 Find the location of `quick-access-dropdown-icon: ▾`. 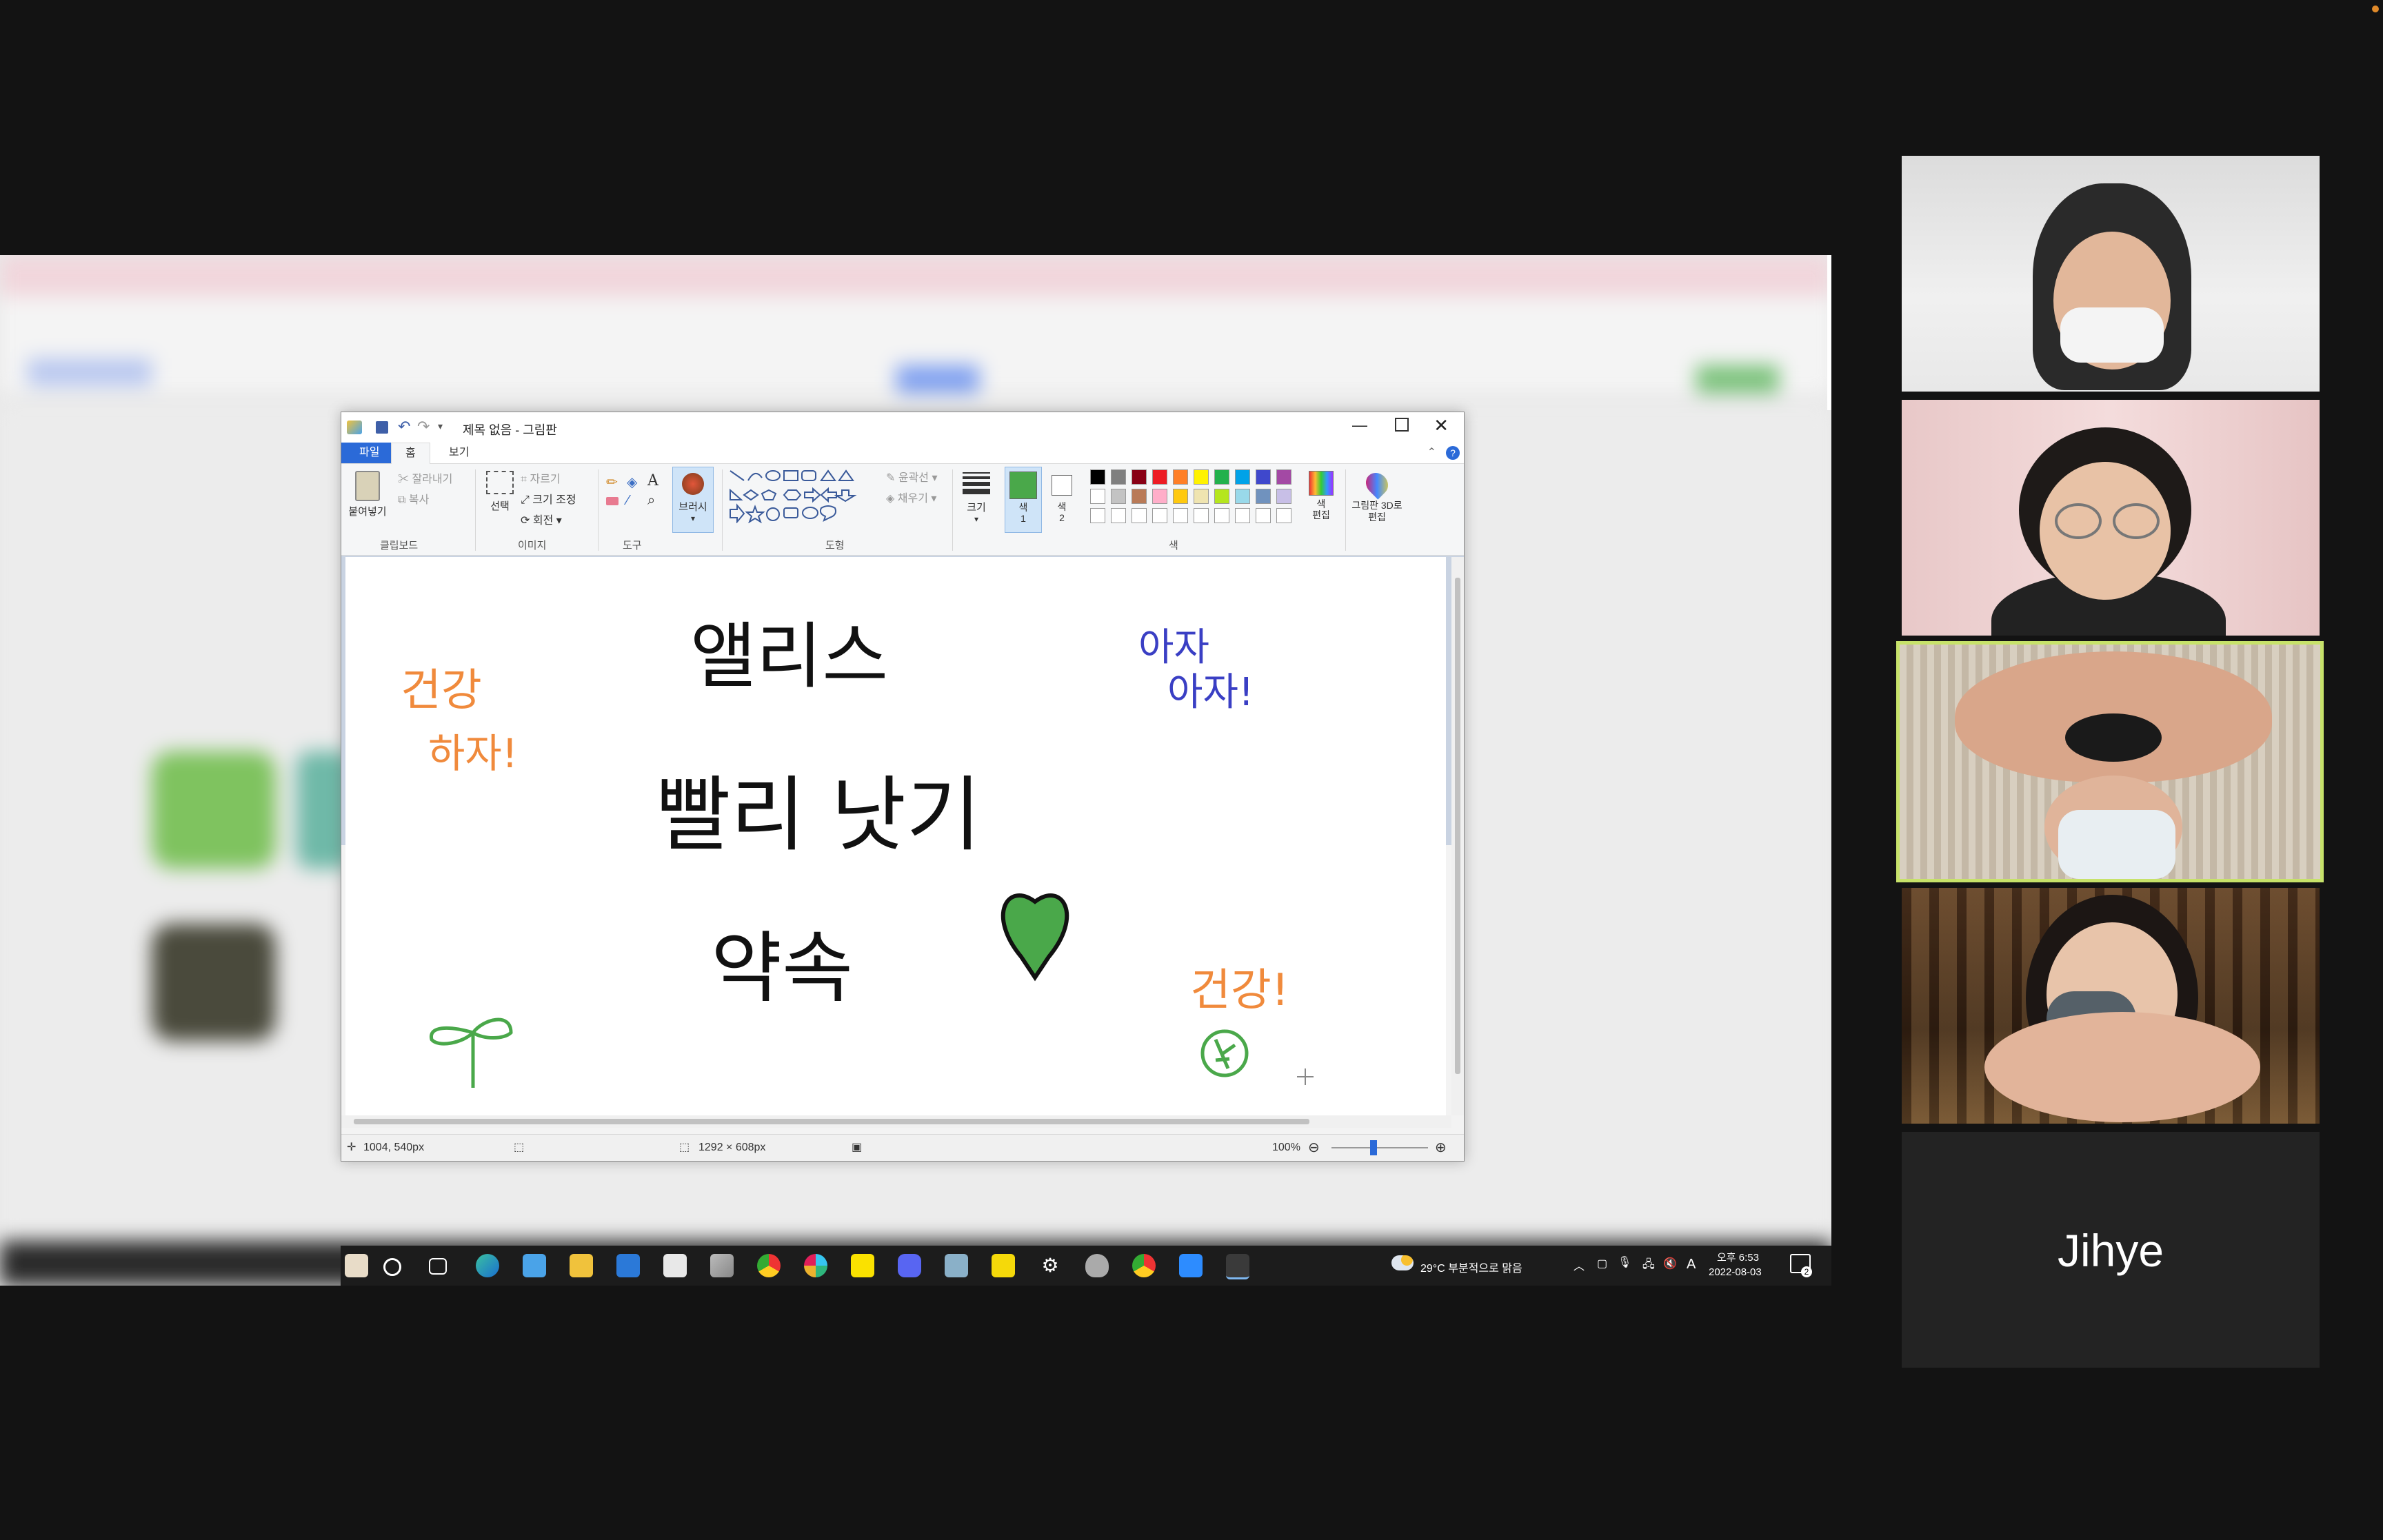

quick-access-dropdown-icon: ▾ is located at coordinates (440, 427).